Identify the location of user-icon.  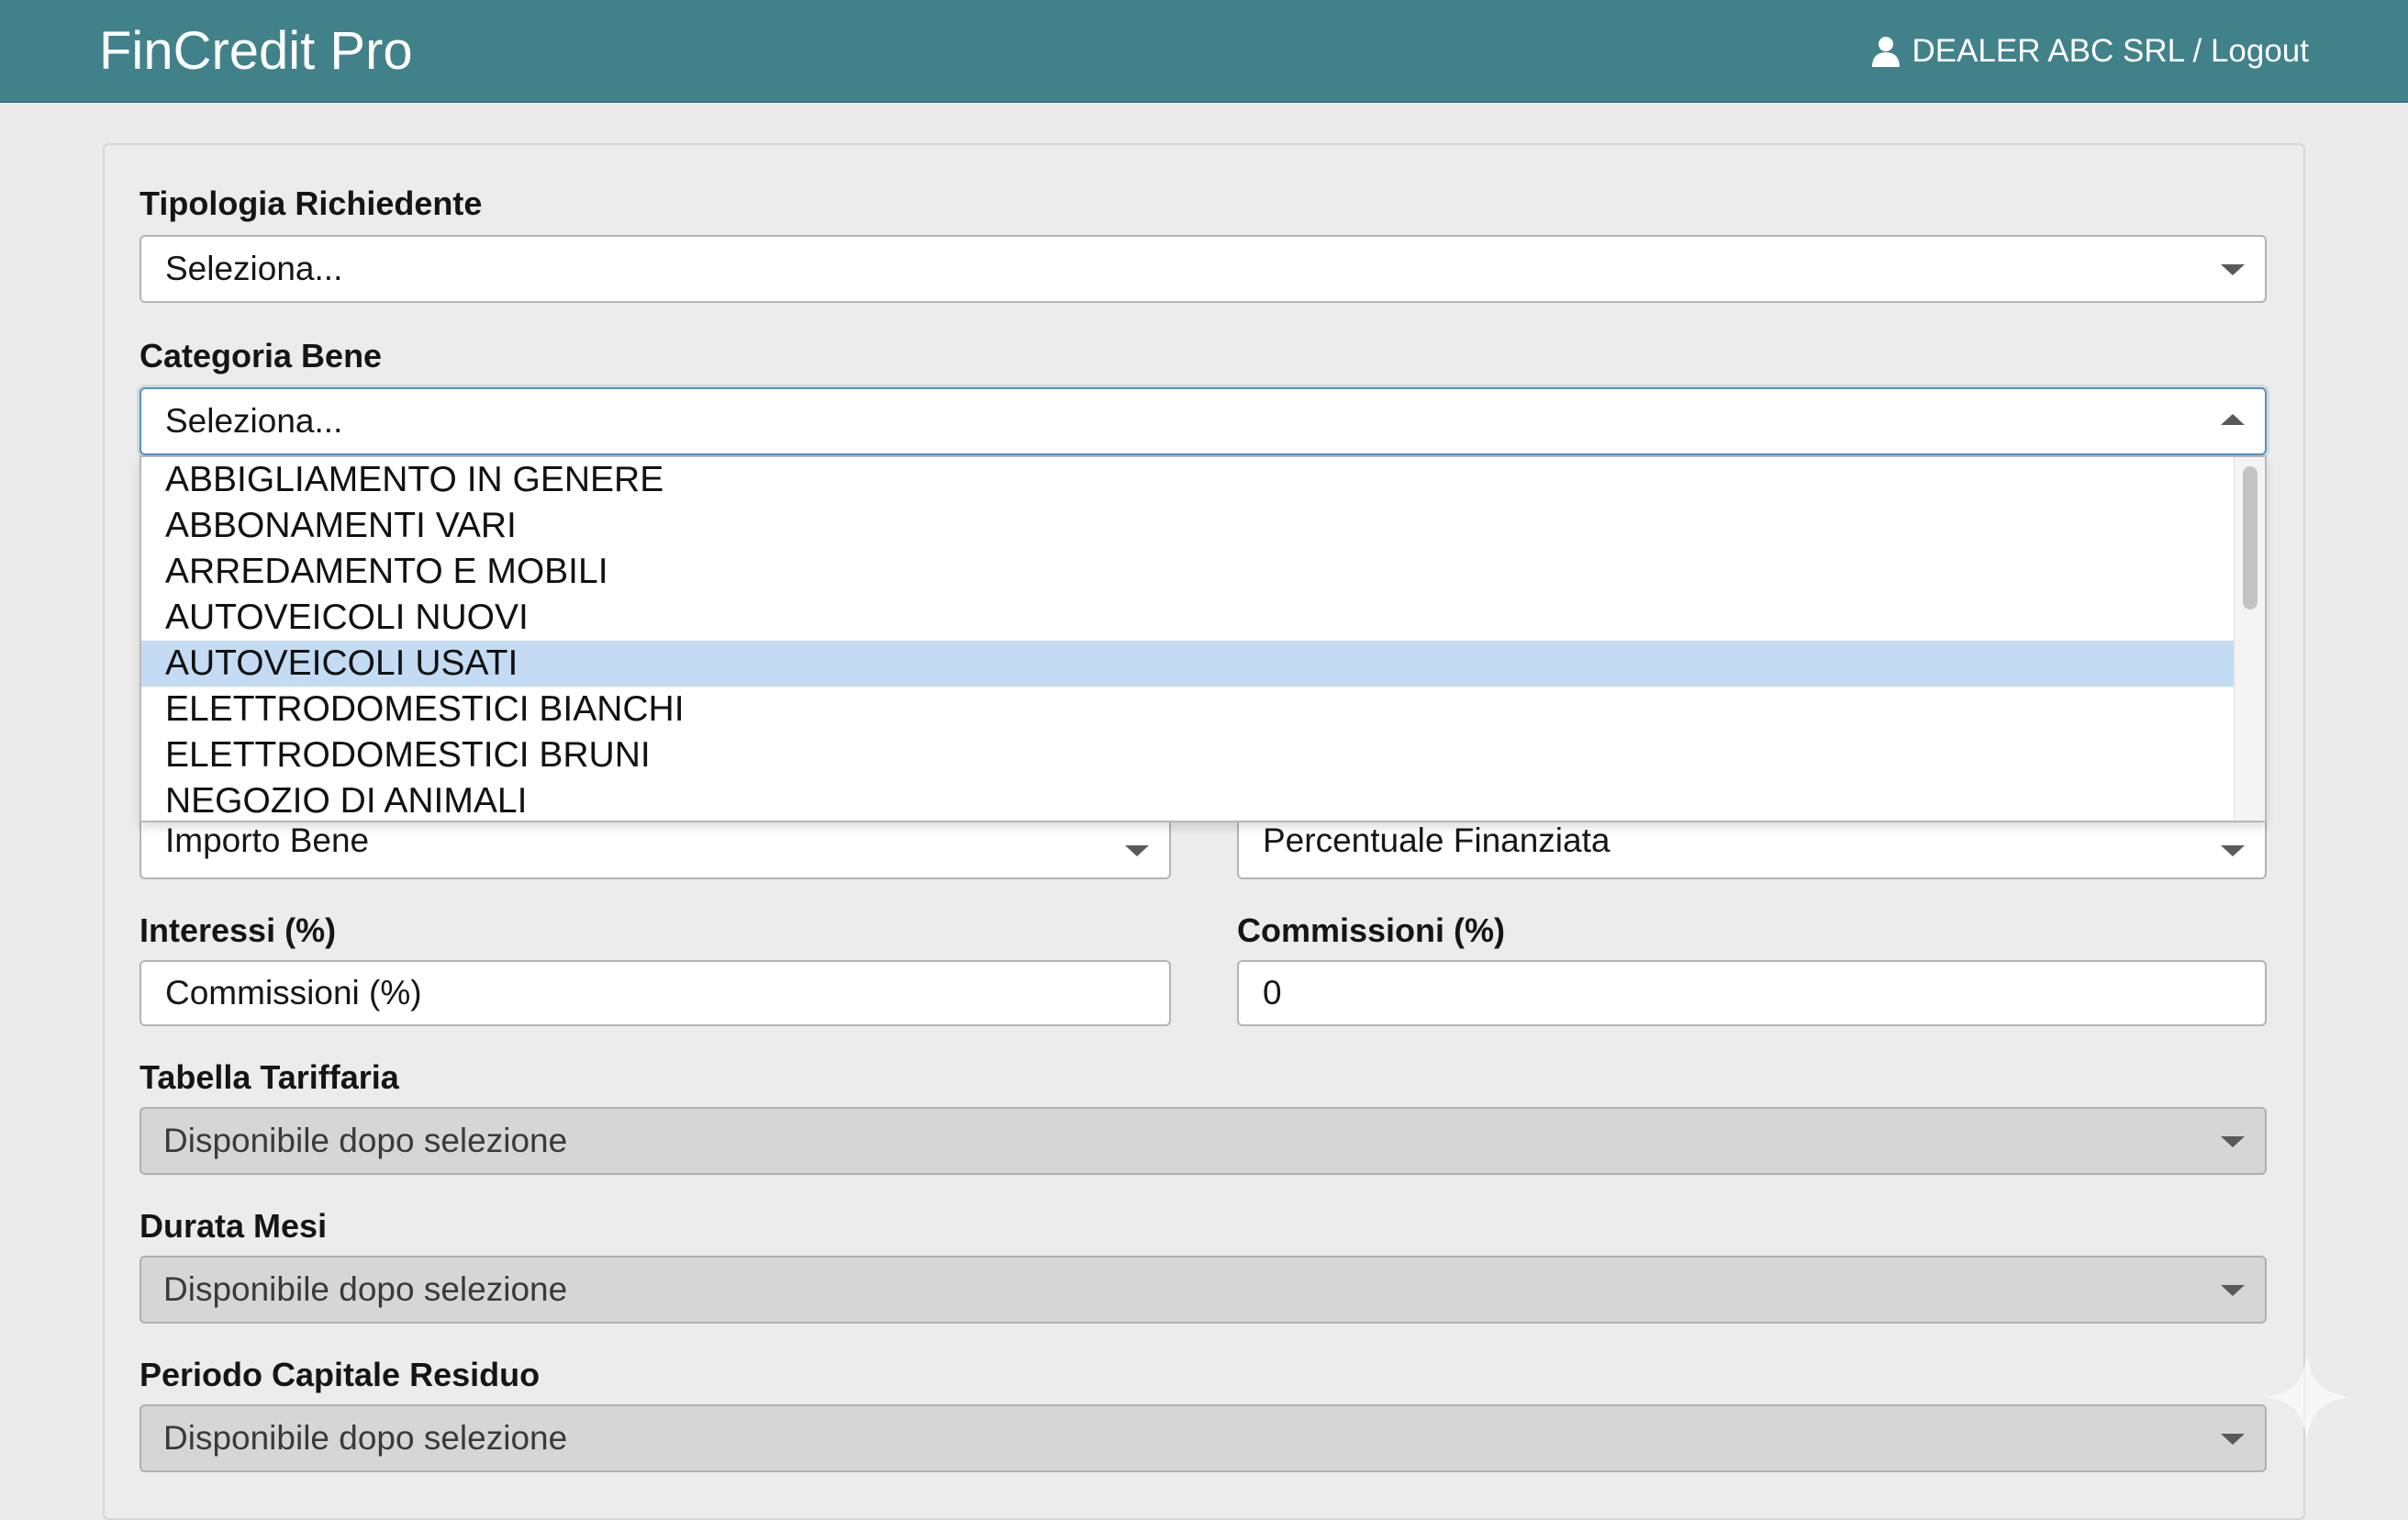
(1887, 52).